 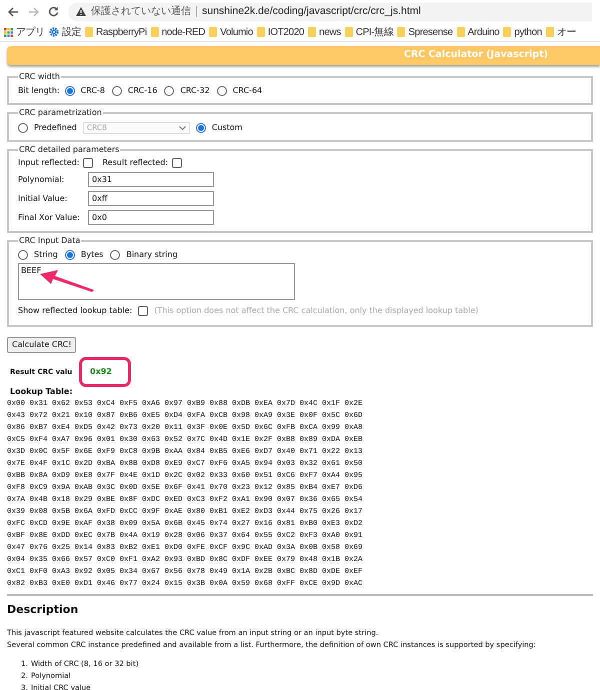 What do you see at coordinates (178, 32) in the screenshot?
I see `bookmark-item: node-RED` at bounding box center [178, 32].